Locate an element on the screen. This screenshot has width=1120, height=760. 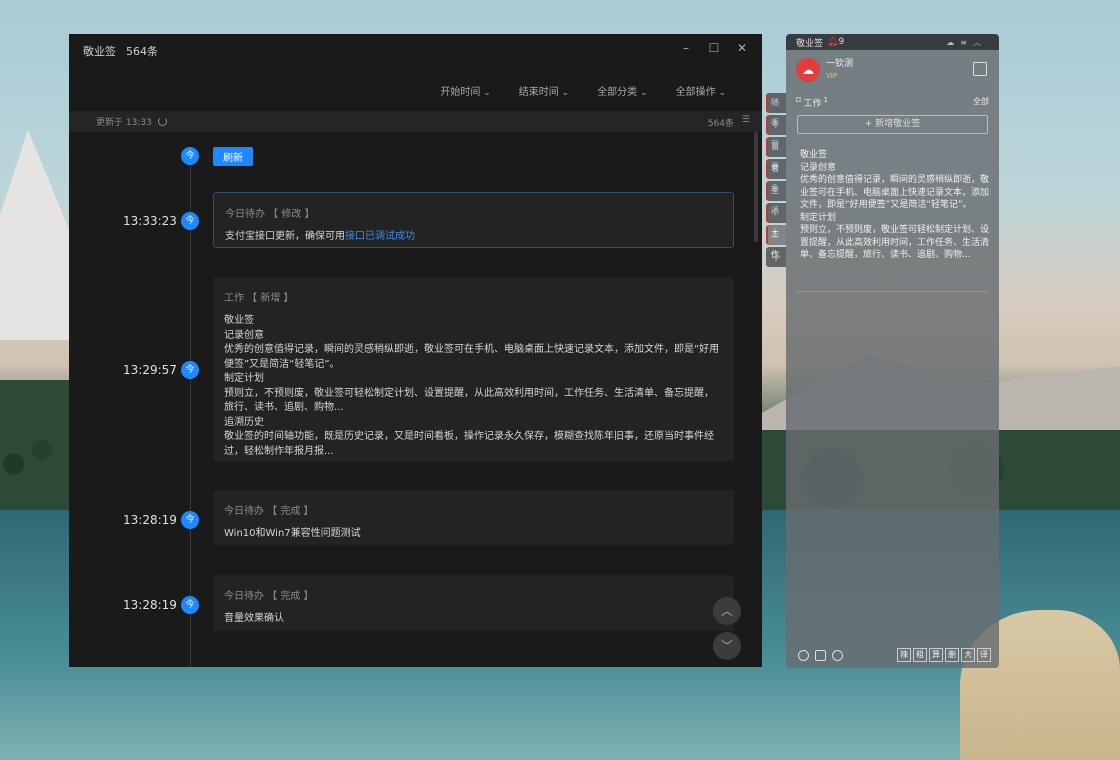
add-tab-button: + is located at coordinates (776, 257).